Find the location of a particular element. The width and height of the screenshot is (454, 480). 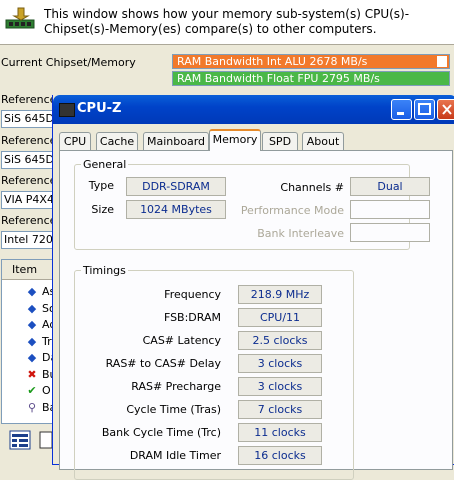

timing-label: FSB:DRAM is located at coordinates (192, 317).